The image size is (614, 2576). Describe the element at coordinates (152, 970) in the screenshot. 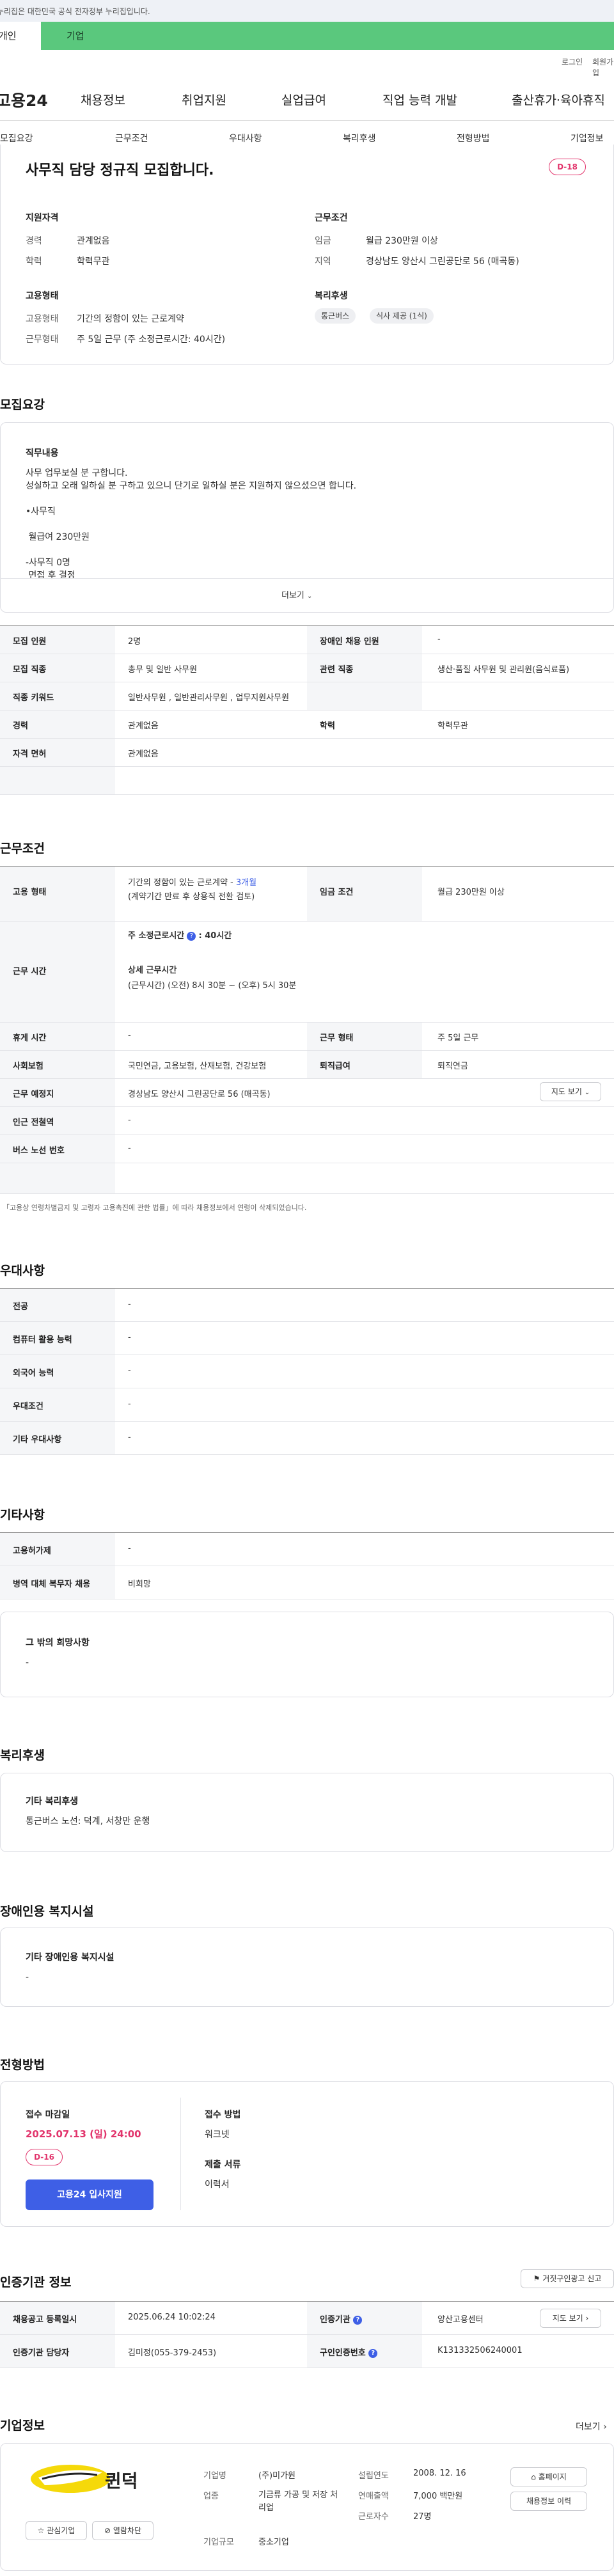

I see `hours-detail-heading: 상세 근무시간` at that location.